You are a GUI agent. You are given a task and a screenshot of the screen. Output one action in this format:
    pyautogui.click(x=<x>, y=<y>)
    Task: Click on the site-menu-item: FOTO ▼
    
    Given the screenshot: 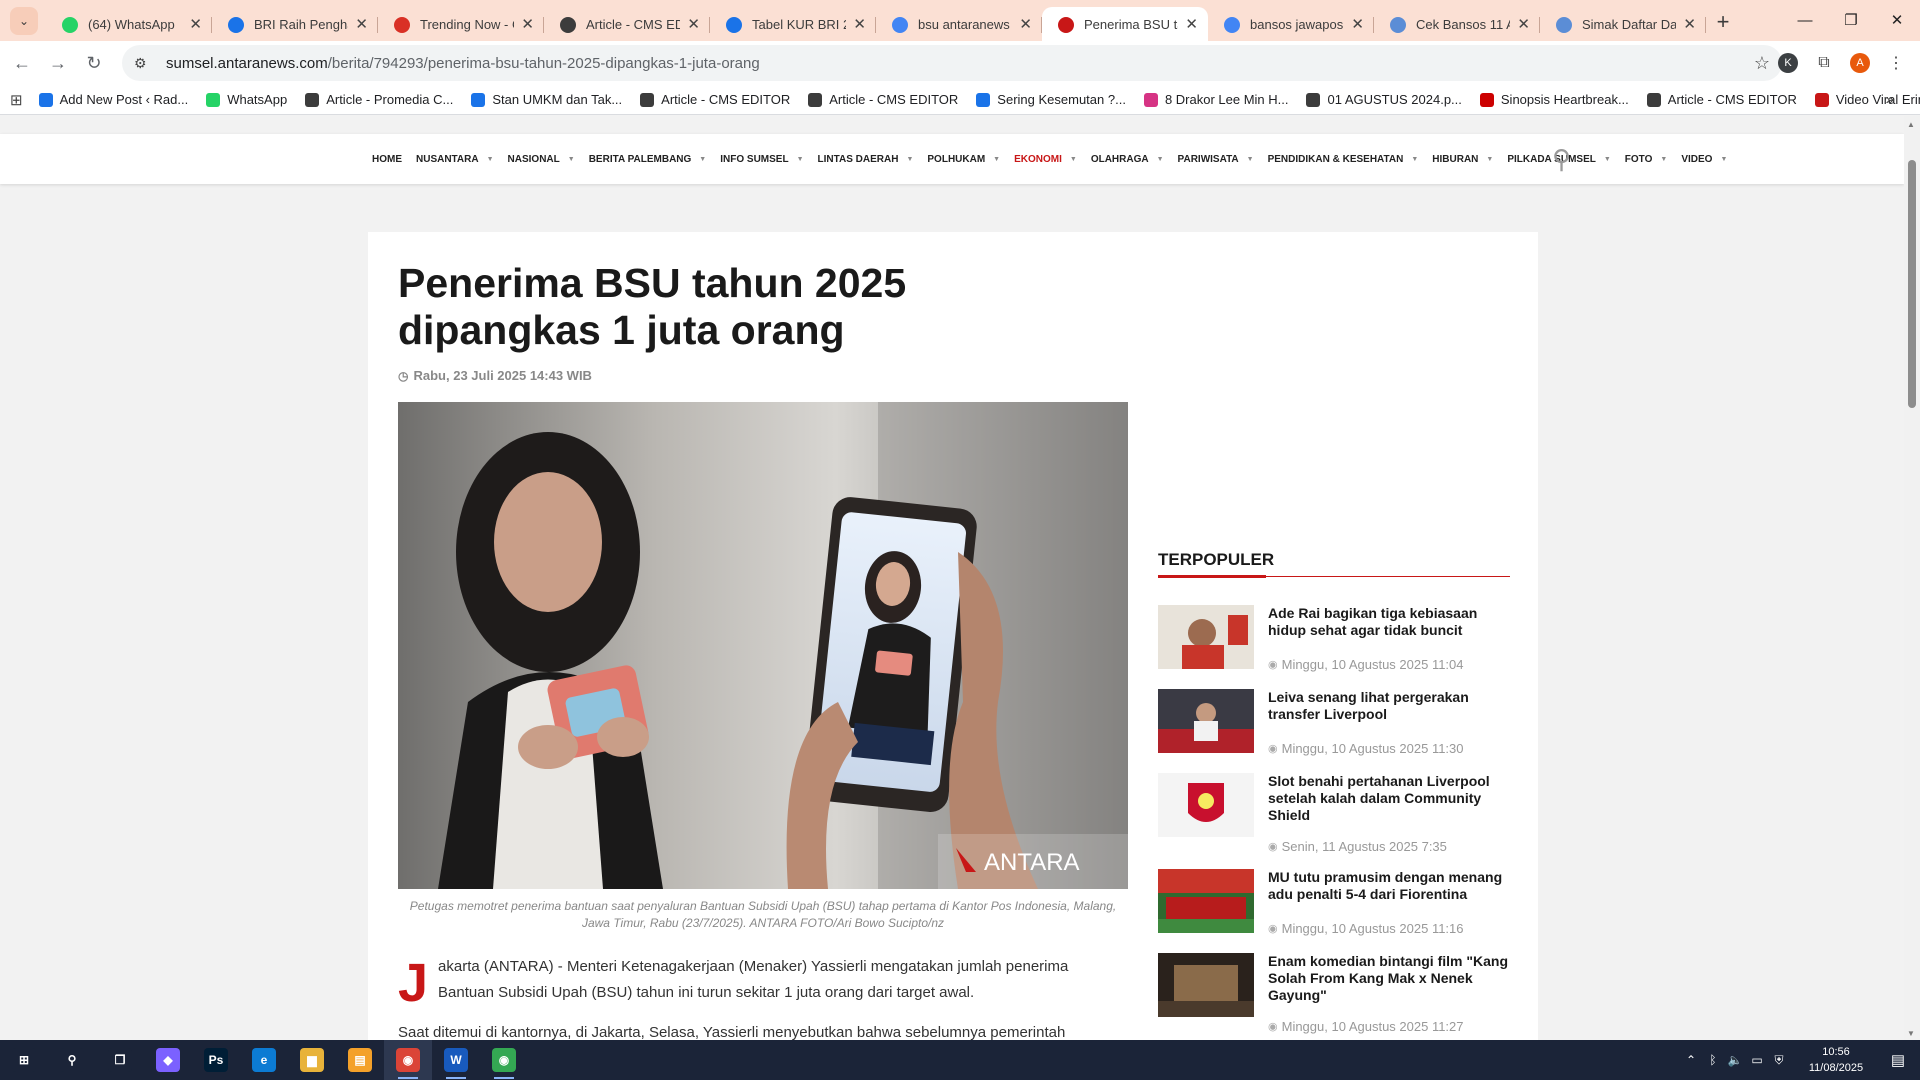 What is the action you would take?
    pyautogui.click(x=1646, y=159)
    